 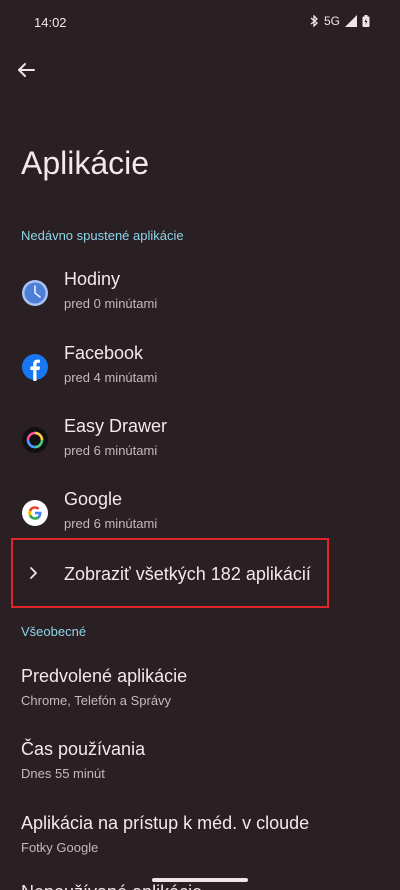 What do you see at coordinates (50, 22) in the screenshot?
I see `status-time: 14:02` at bounding box center [50, 22].